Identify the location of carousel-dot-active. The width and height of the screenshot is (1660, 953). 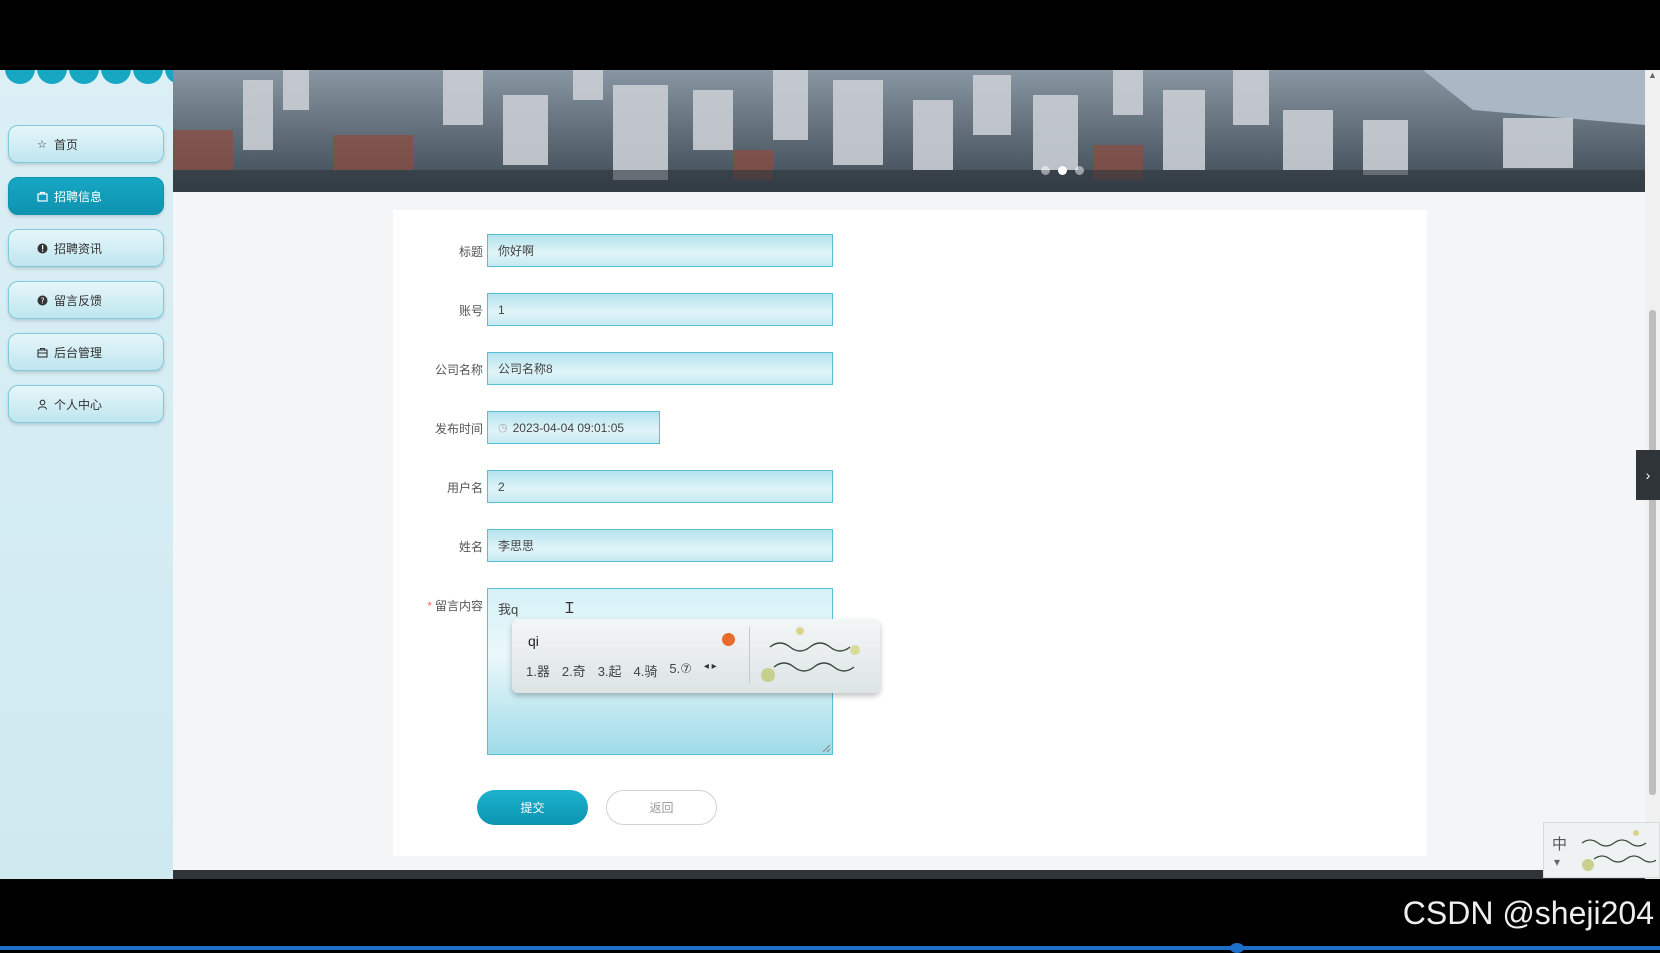
(1062, 170).